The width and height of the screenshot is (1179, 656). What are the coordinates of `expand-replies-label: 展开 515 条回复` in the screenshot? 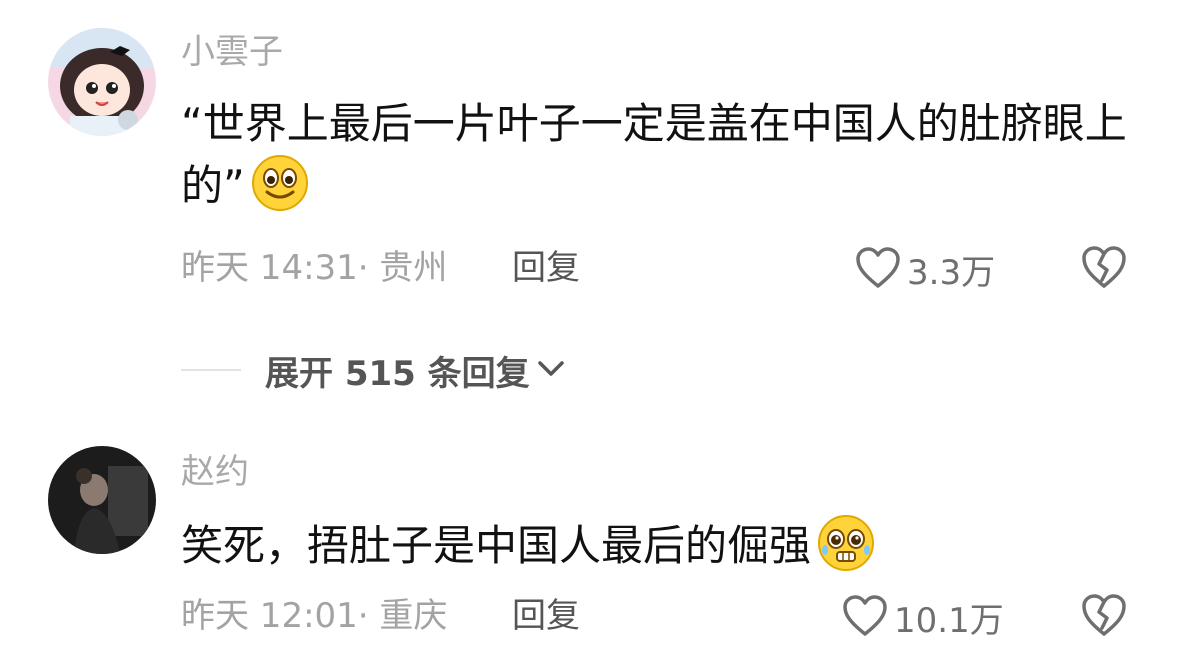 It's located at (397, 373).